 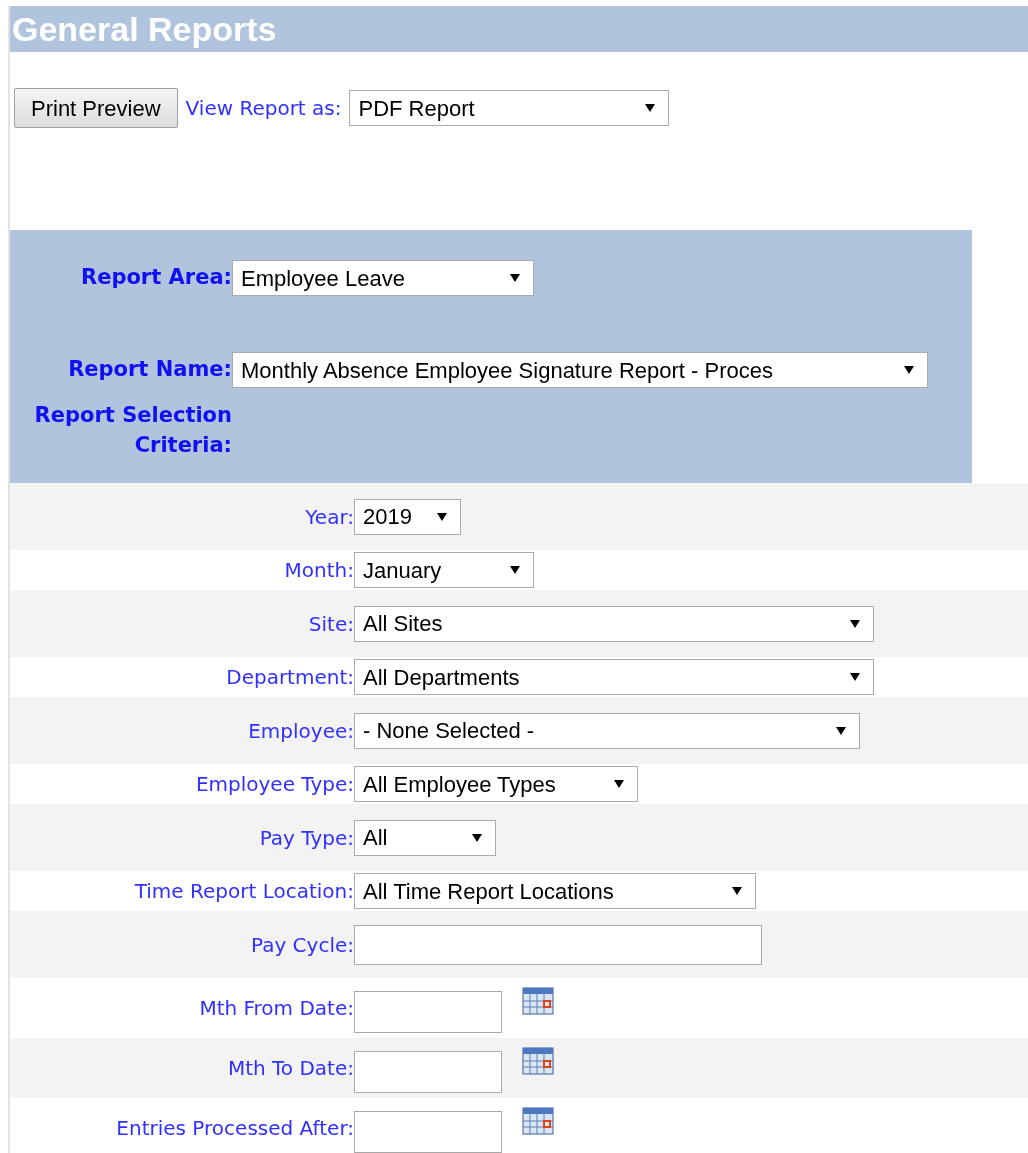 What do you see at coordinates (300, 731) in the screenshot?
I see `field-label: Employee:` at bounding box center [300, 731].